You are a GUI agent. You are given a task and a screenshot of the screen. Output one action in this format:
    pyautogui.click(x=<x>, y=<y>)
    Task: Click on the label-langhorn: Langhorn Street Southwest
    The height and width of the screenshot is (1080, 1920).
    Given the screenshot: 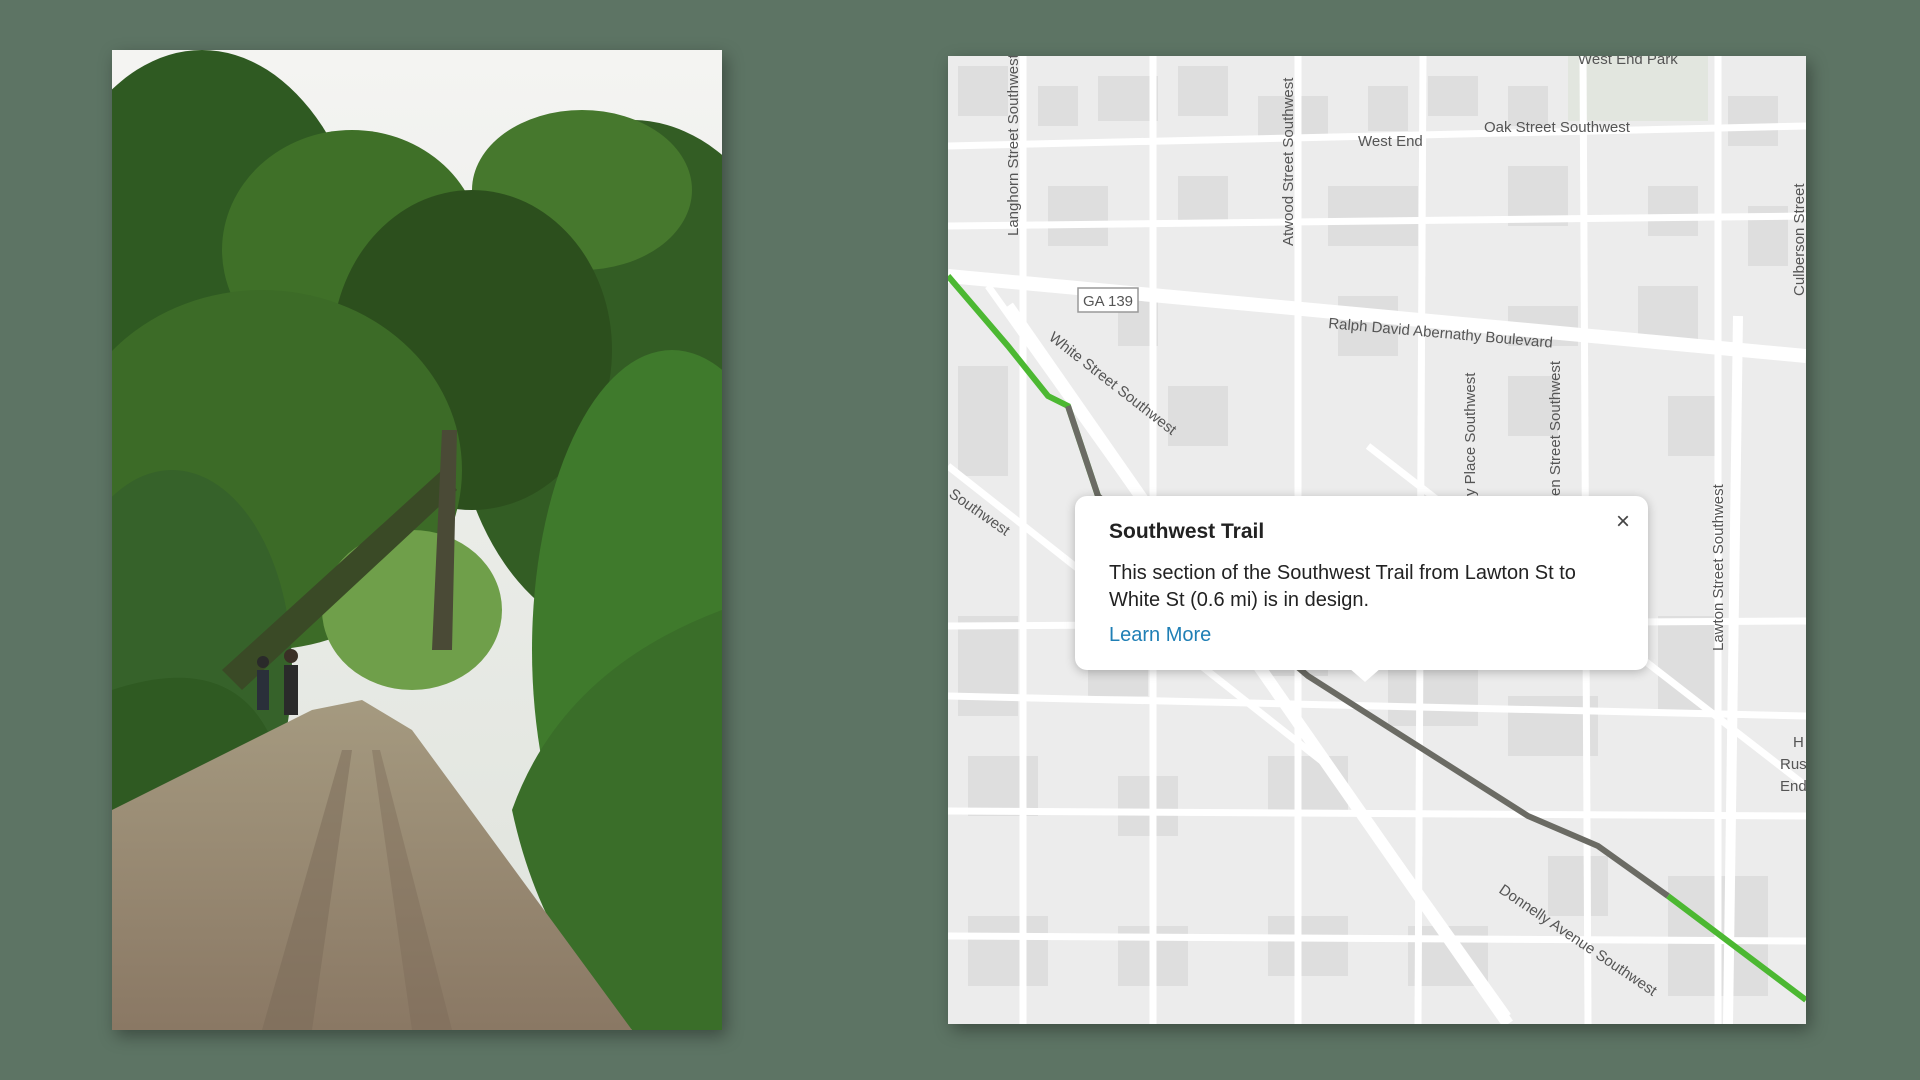 What is the action you would take?
    pyautogui.click(x=1013, y=146)
    